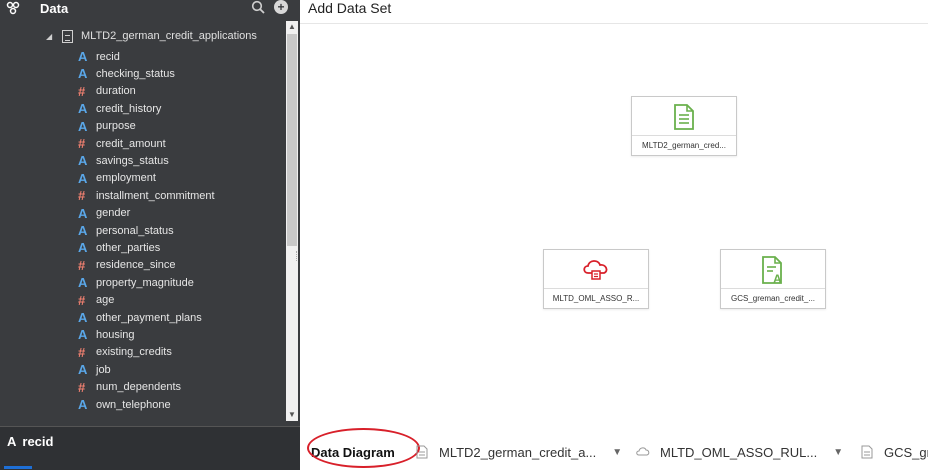 Image resolution: width=928 pixels, height=470 pixels. I want to click on column-label: own_telephone, so click(133, 404).